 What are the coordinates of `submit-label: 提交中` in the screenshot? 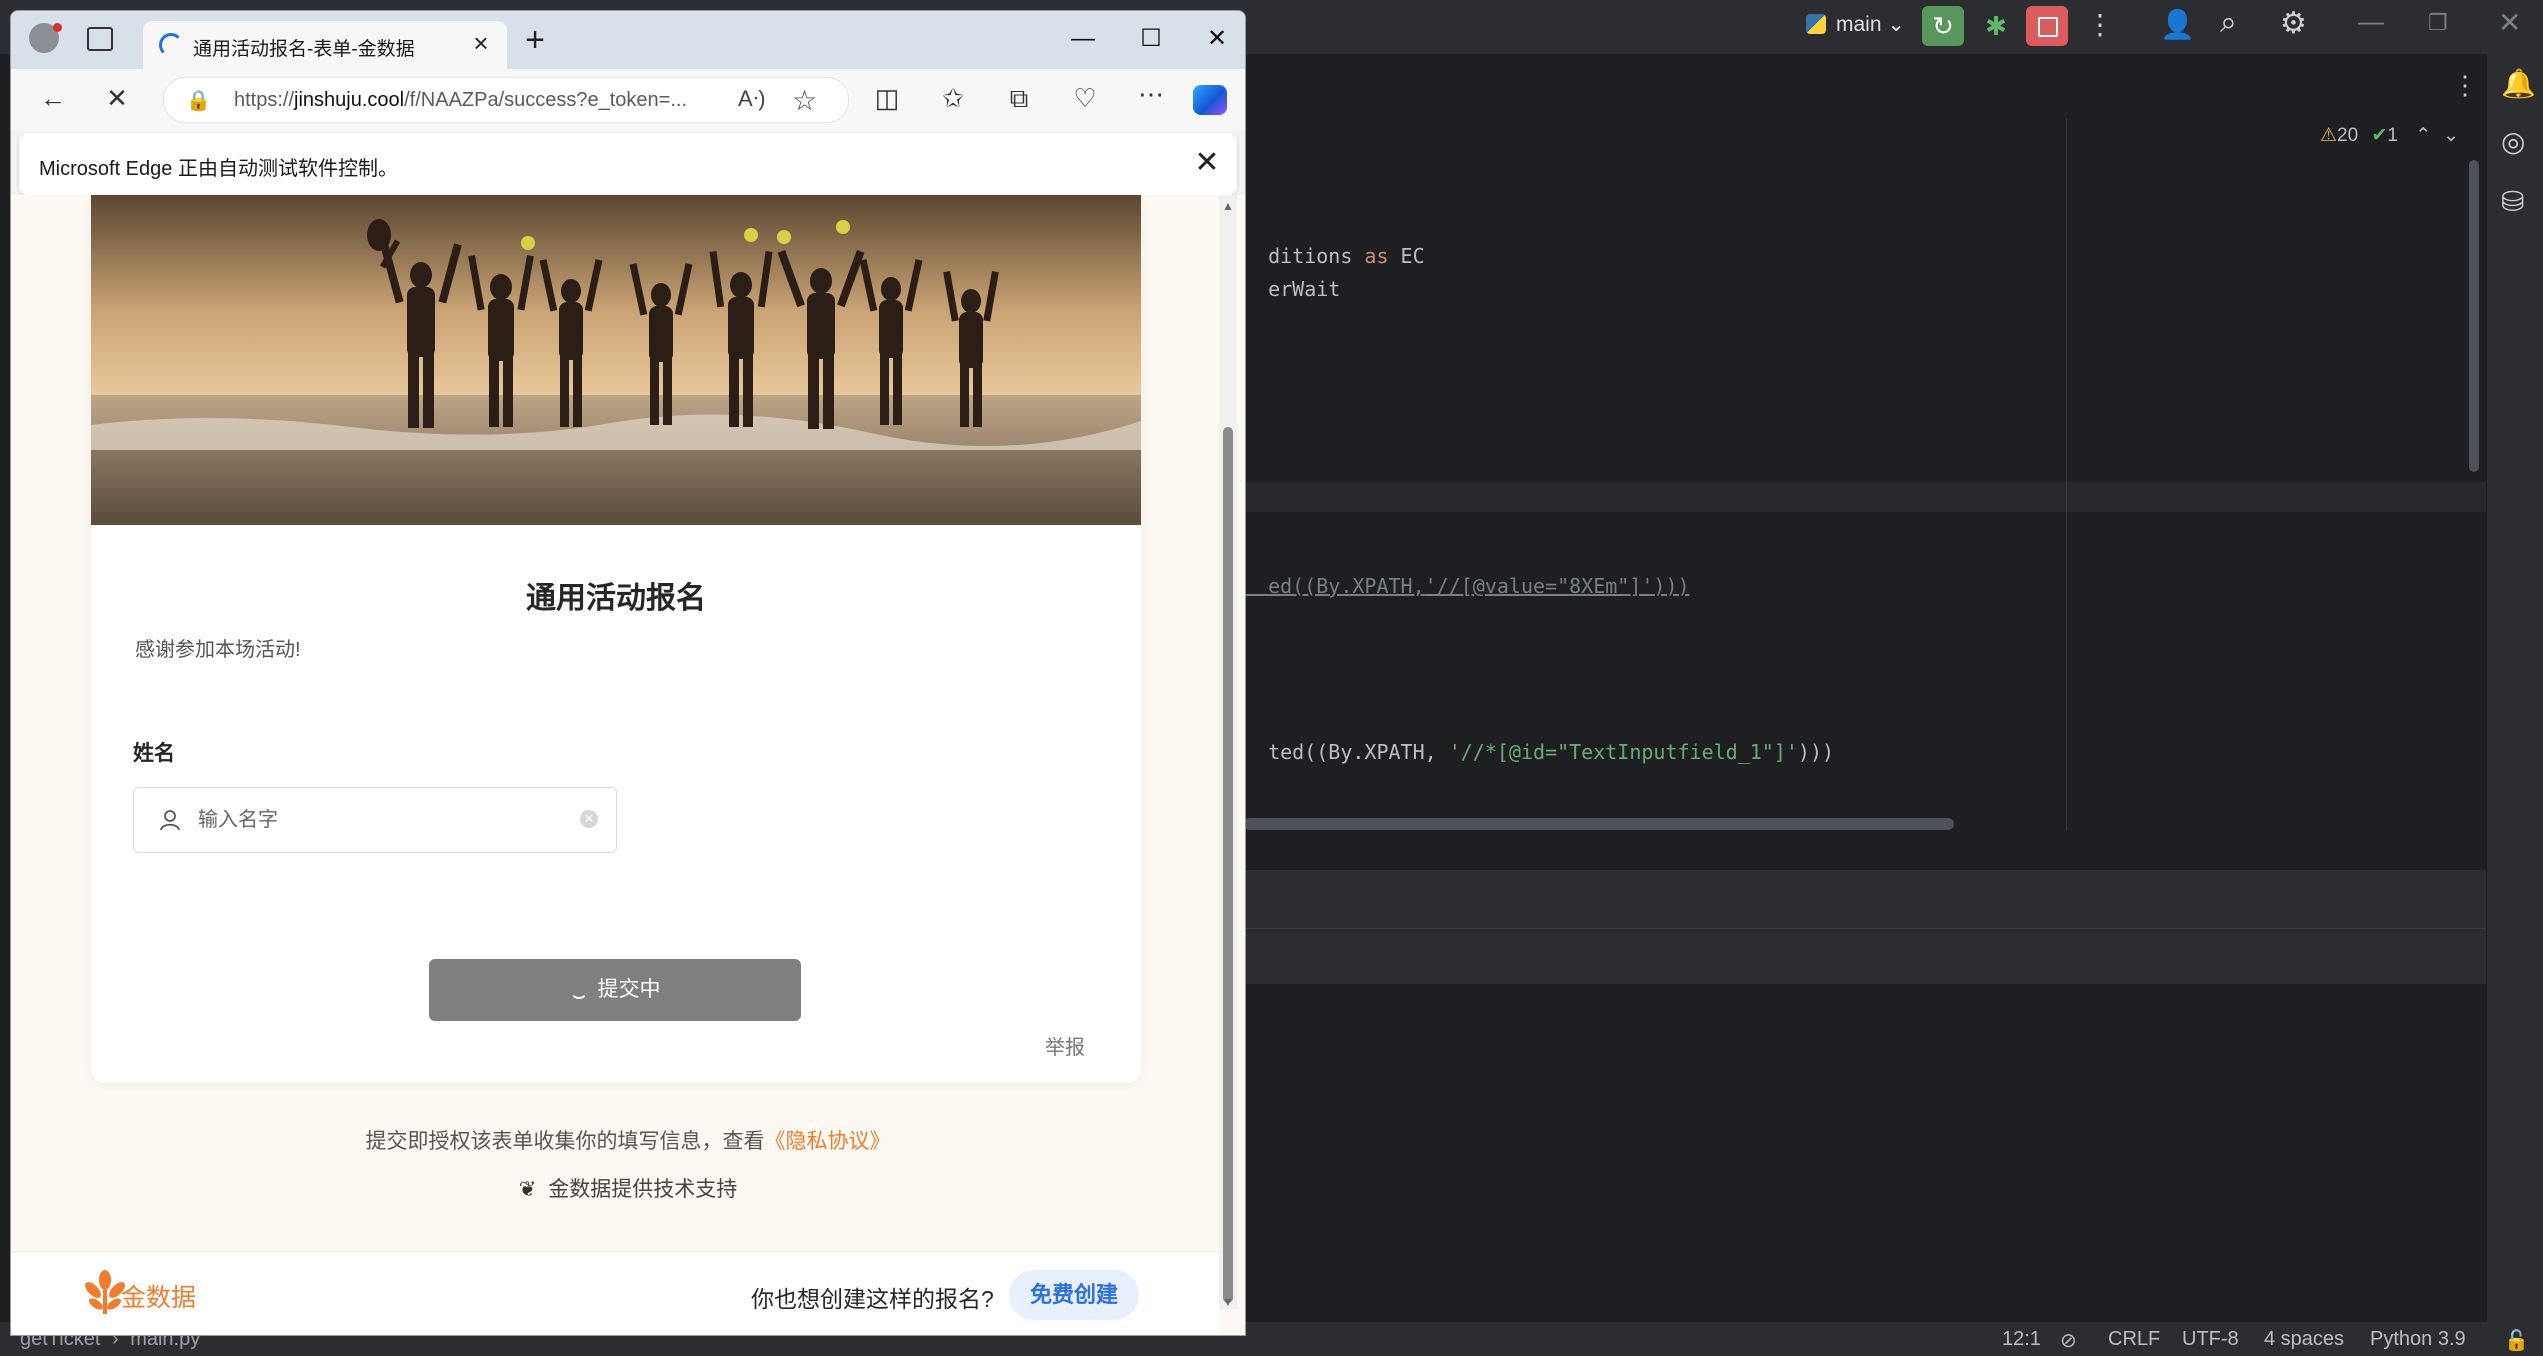 It's located at (629, 989).